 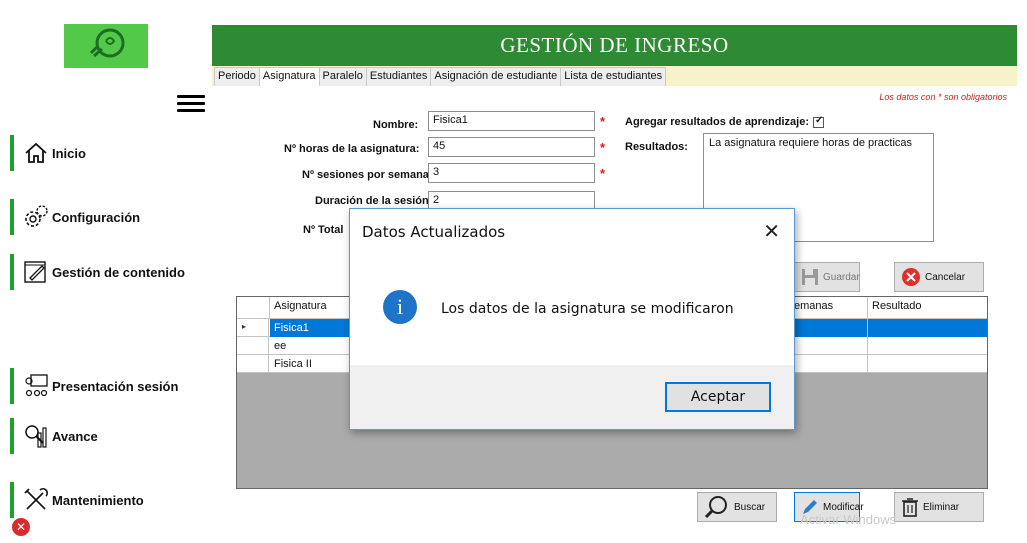 What do you see at coordinates (323, 230) in the screenshot?
I see `total-label: Nº Total` at bounding box center [323, 230].